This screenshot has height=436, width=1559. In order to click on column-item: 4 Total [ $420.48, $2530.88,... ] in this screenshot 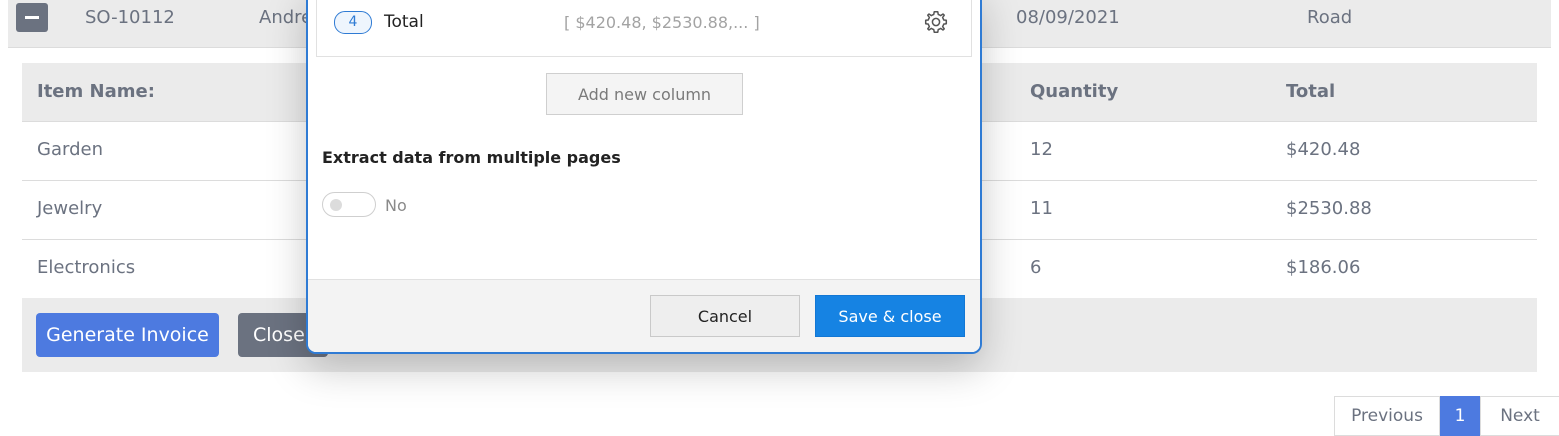, I will do `click(644, 28)`.